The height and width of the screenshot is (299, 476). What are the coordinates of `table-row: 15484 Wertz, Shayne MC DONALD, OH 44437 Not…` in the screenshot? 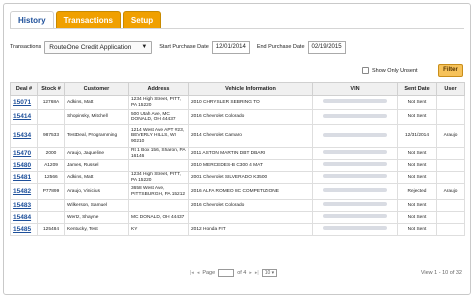 It's located at (237, 217).